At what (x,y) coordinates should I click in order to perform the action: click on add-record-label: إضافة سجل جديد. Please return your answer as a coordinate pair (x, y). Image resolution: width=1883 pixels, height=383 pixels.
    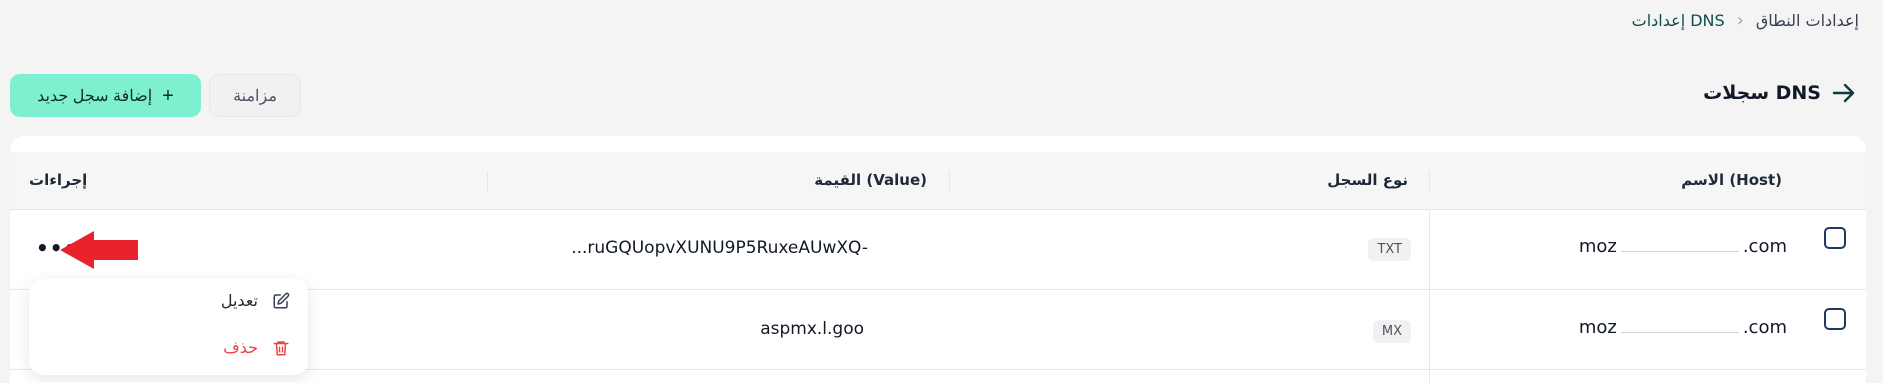
    Looking at the image, I should click on (95, 96).